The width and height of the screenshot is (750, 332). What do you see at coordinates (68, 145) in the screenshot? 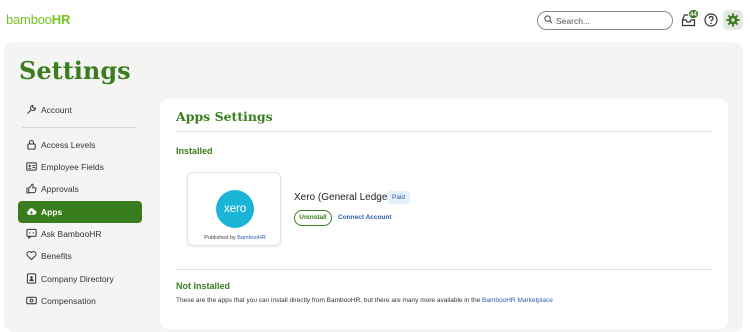
I see `sidebar-item-label: Access Levels` at bounding box center [68, 145].